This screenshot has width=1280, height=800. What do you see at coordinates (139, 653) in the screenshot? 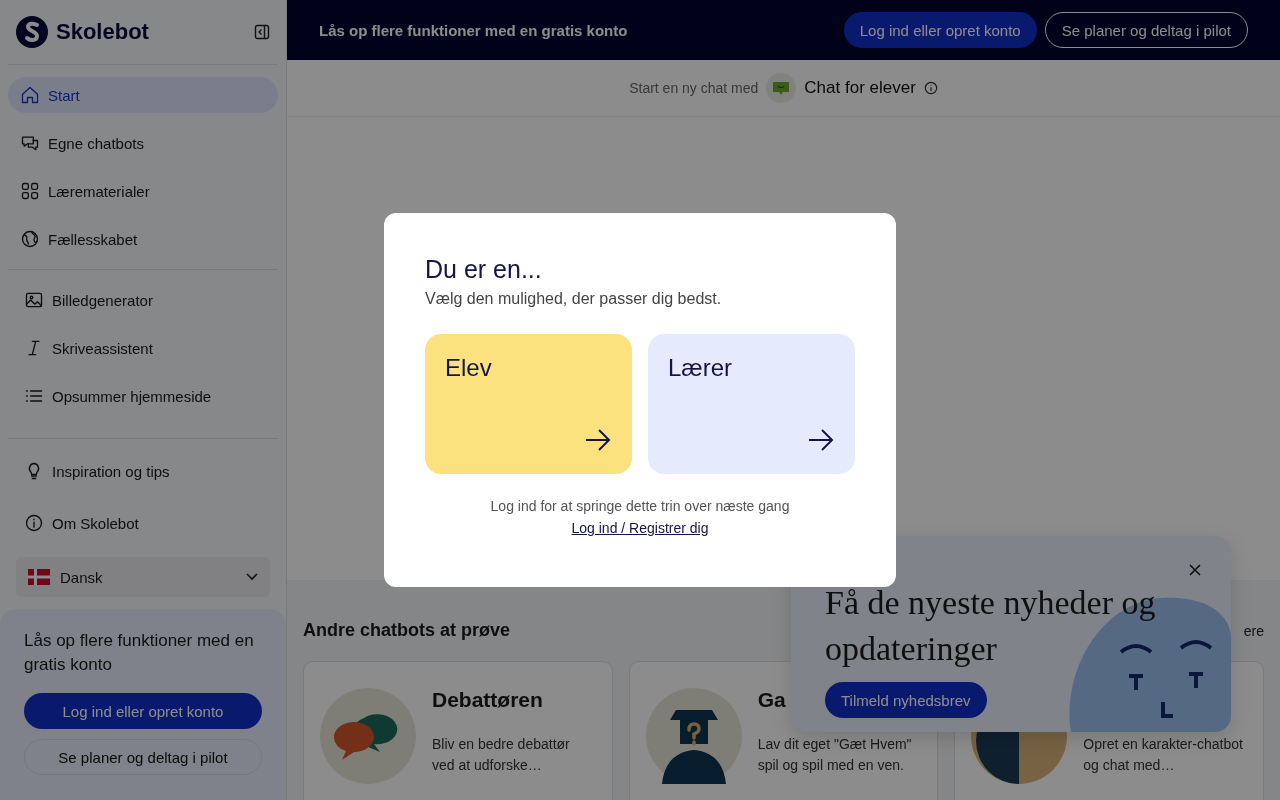
I see `promo-text: Lås op flere funktioner med en gratis konto` at bounding box center [139, 653].